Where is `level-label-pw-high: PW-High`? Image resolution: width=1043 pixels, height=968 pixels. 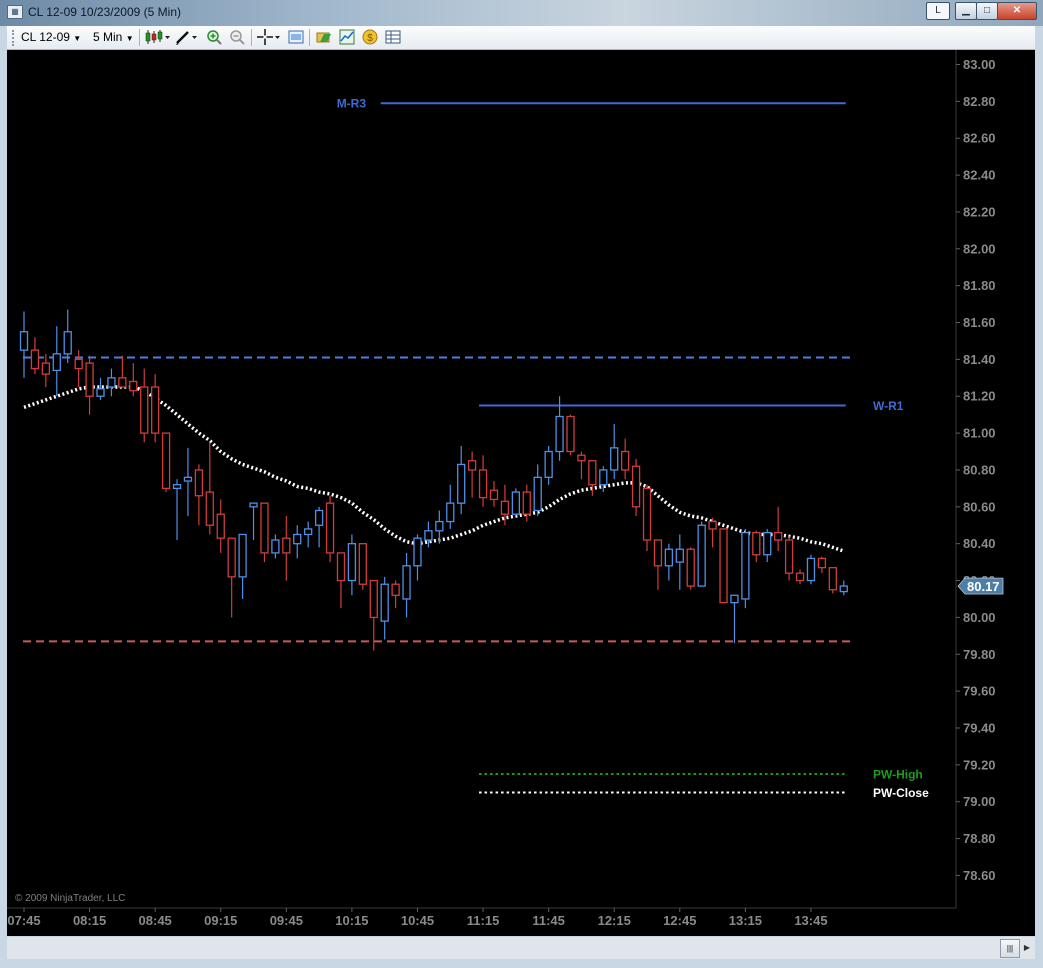
level-label-pw-high: PW-High is located at coordinates (898, 775).